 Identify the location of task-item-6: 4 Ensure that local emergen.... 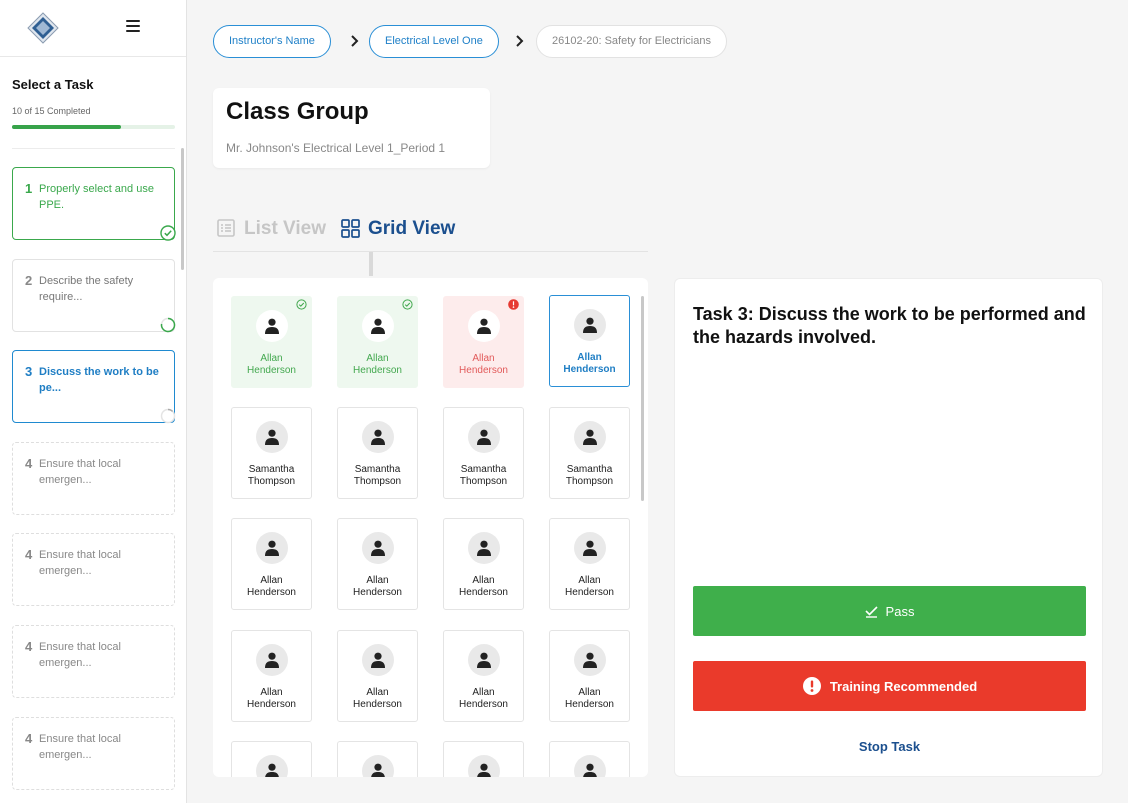
(93, 661).